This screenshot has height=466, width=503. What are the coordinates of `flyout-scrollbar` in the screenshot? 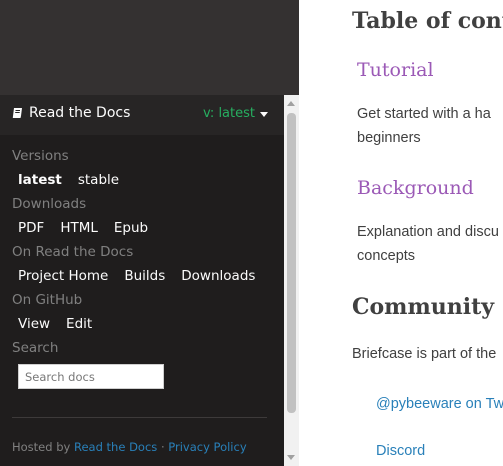 It's located at (291, 280).